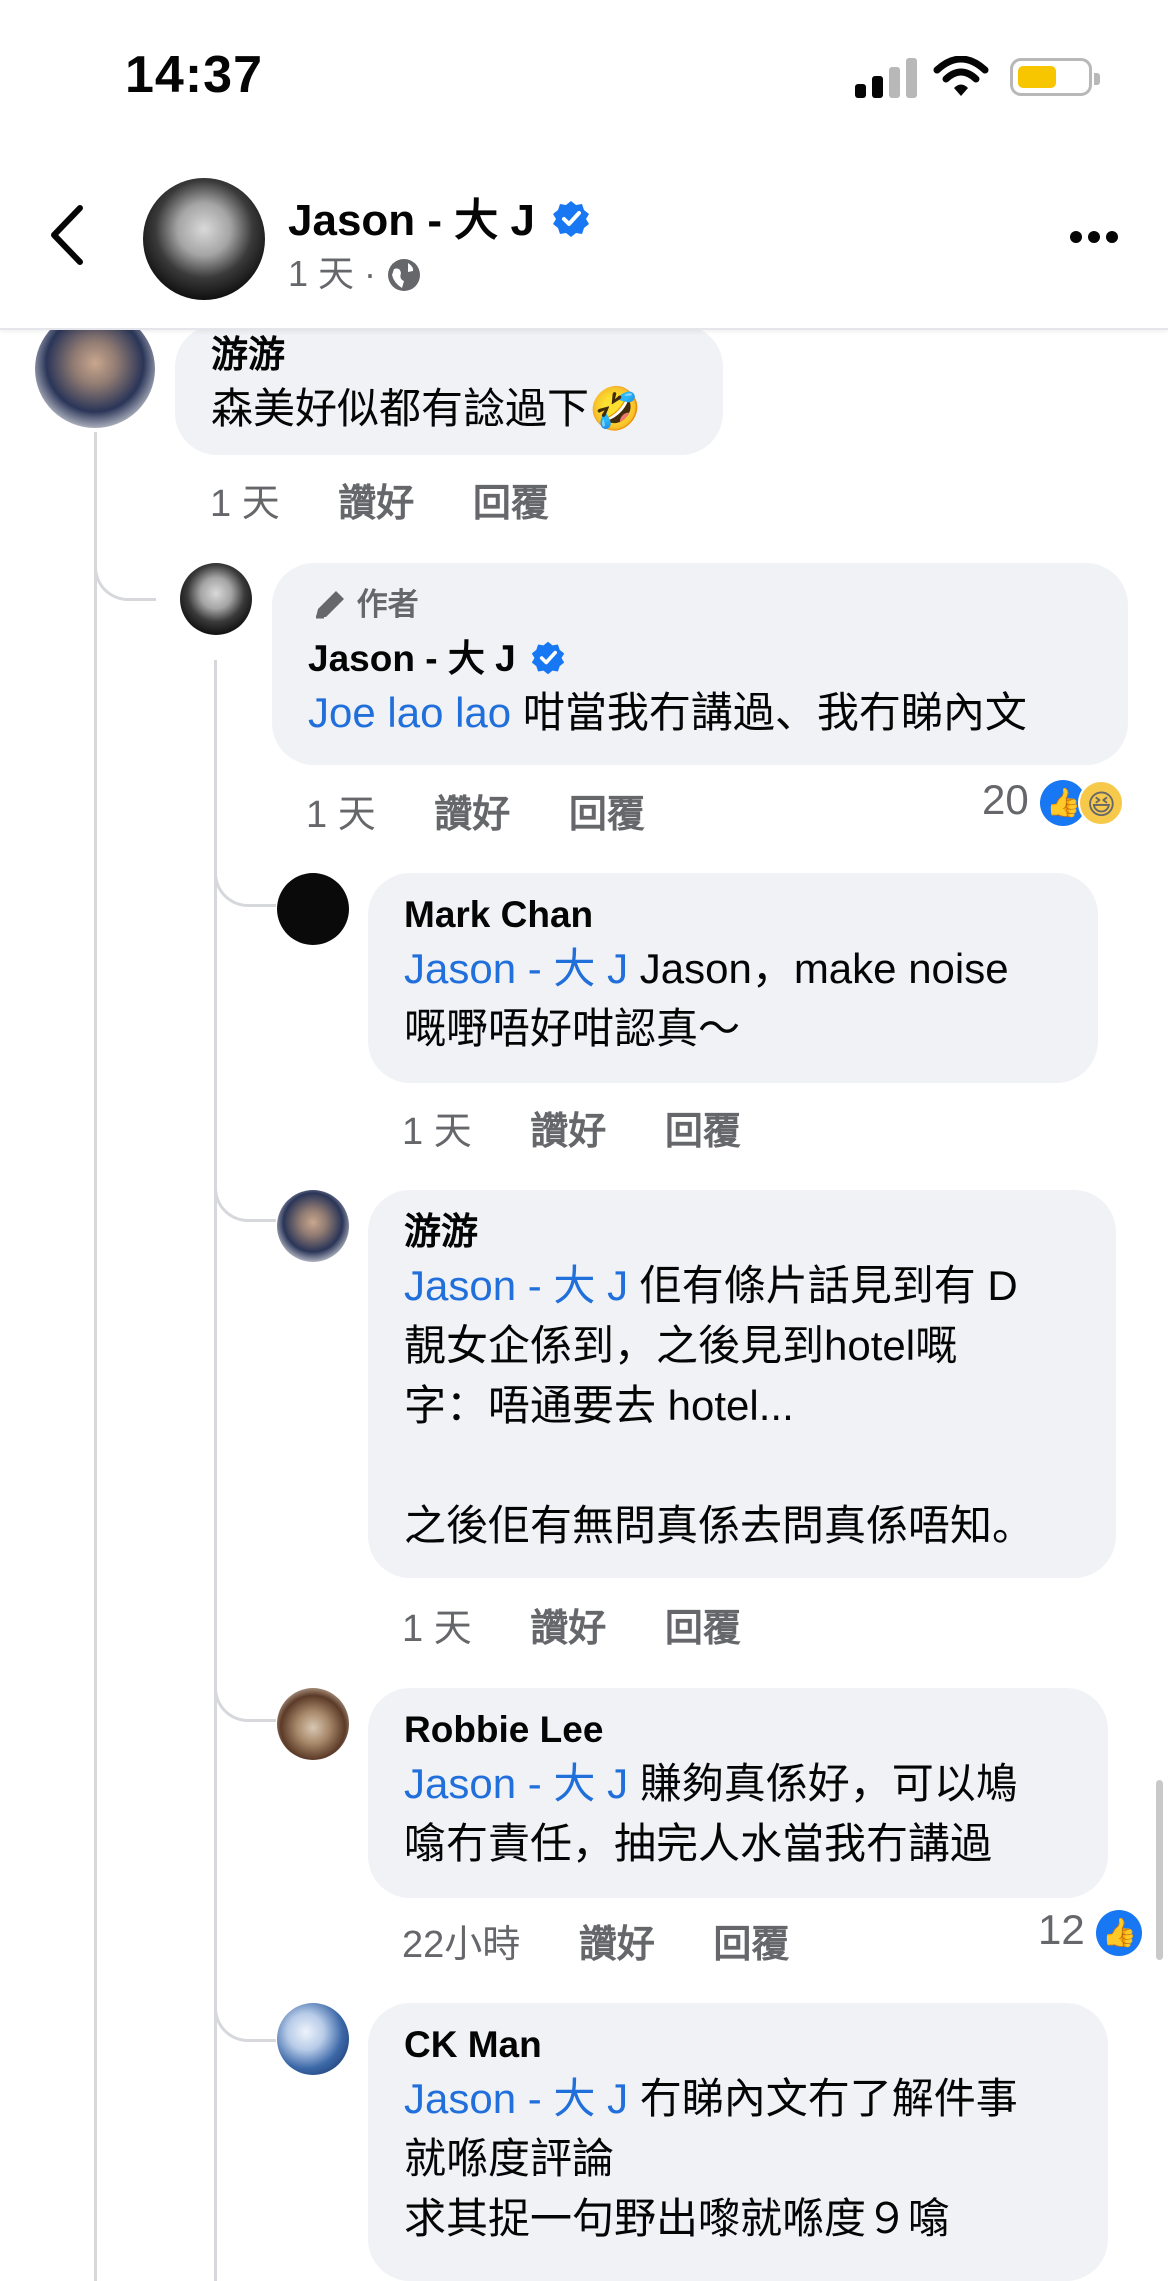 This screenshot has height=2281, width=1168. Describe the element at coordinates (439, 216) in the screenshot. I see `author-name: Jason - 大 J` at that location.